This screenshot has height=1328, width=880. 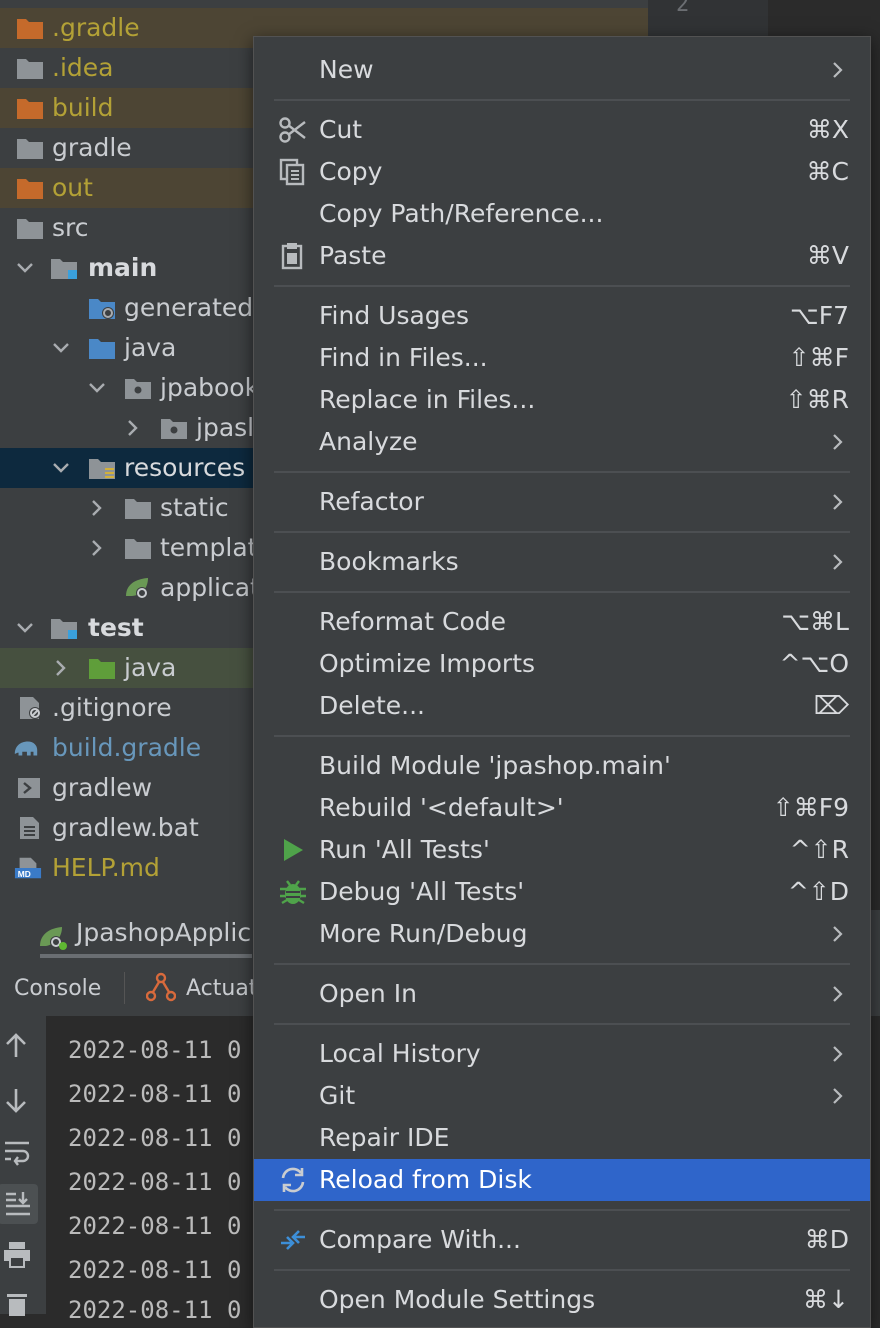 I want to click on arrow-up-icon, so click(x=16, y=1046).